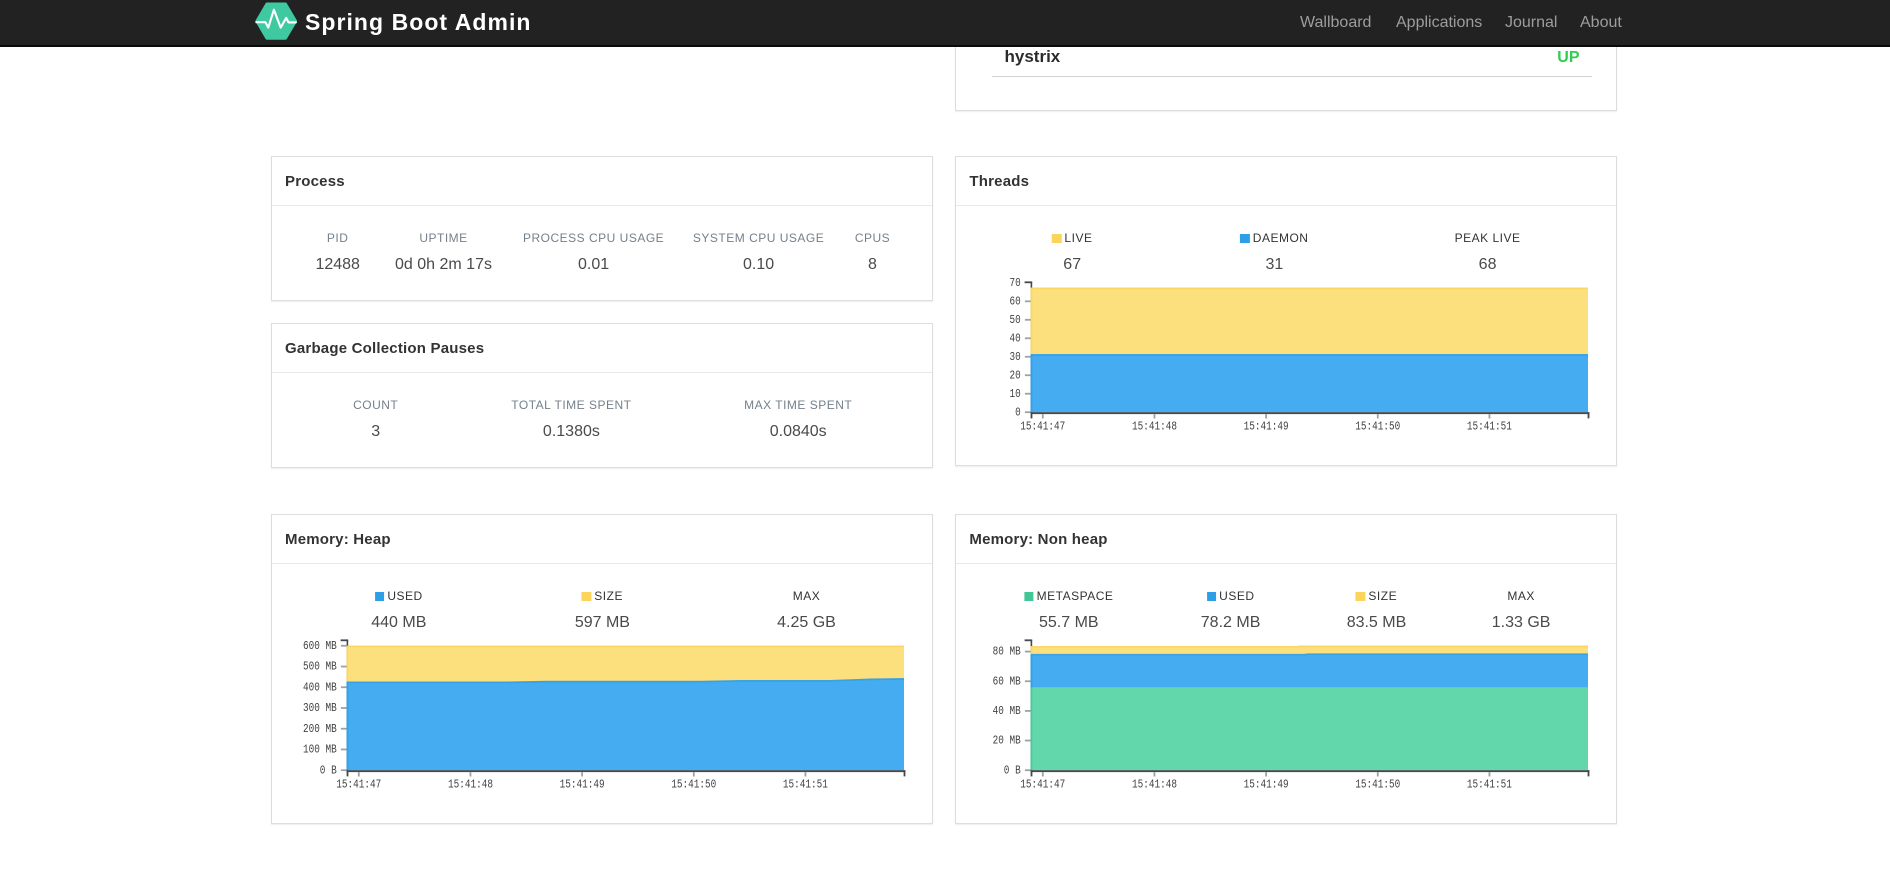 This screenshot has width=1890, height=892. I want to click on svg-text: 10, so click(1015, 394).